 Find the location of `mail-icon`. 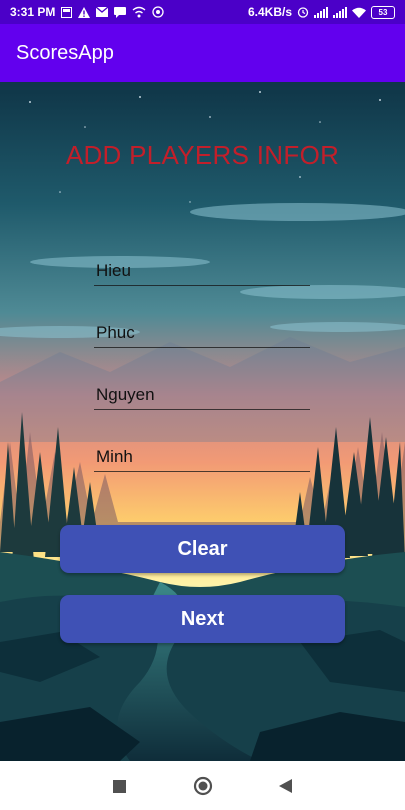

mail-icon is located at coordinates (102, 12).